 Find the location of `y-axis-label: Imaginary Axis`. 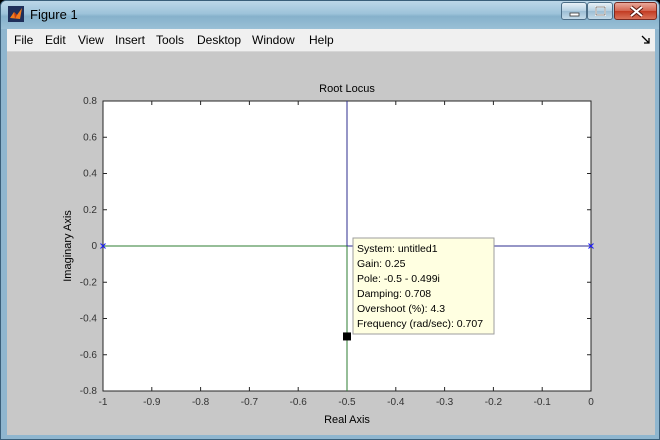

y-axis-label: Imaginary Axis is located at coordinates (68, 246).